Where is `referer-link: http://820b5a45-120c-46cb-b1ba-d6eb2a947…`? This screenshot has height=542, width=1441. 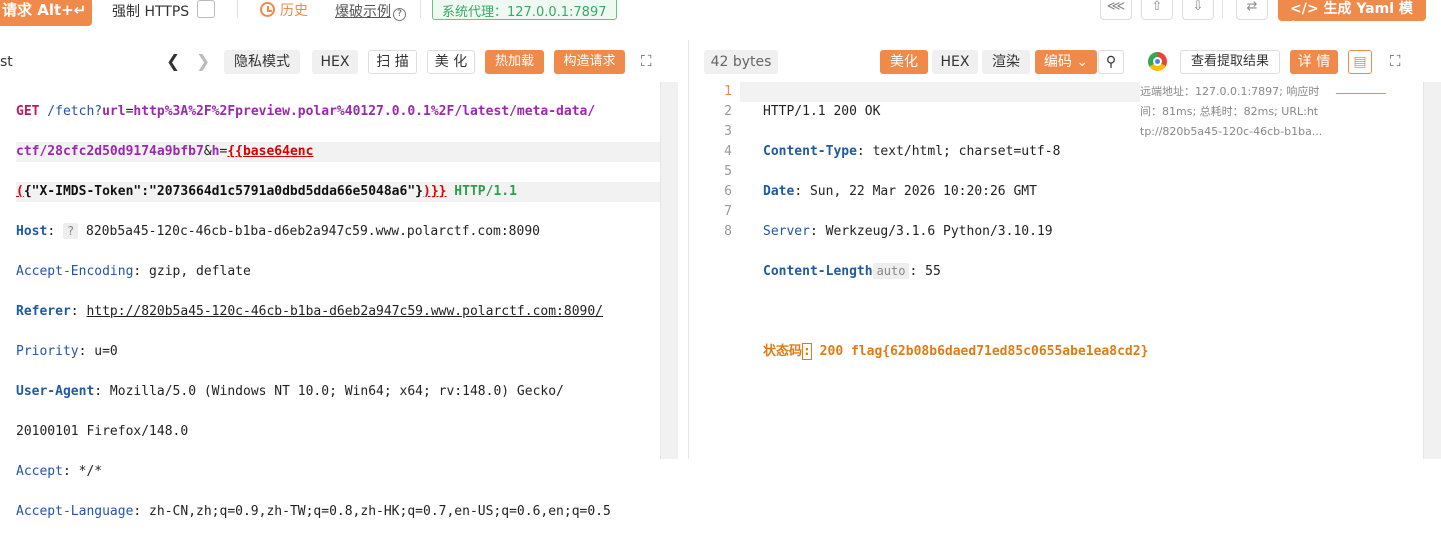
referer-link: http://820b5a45-120c-46cb-b1ba-d6eb2a947… is located at coordinates (344, 311).